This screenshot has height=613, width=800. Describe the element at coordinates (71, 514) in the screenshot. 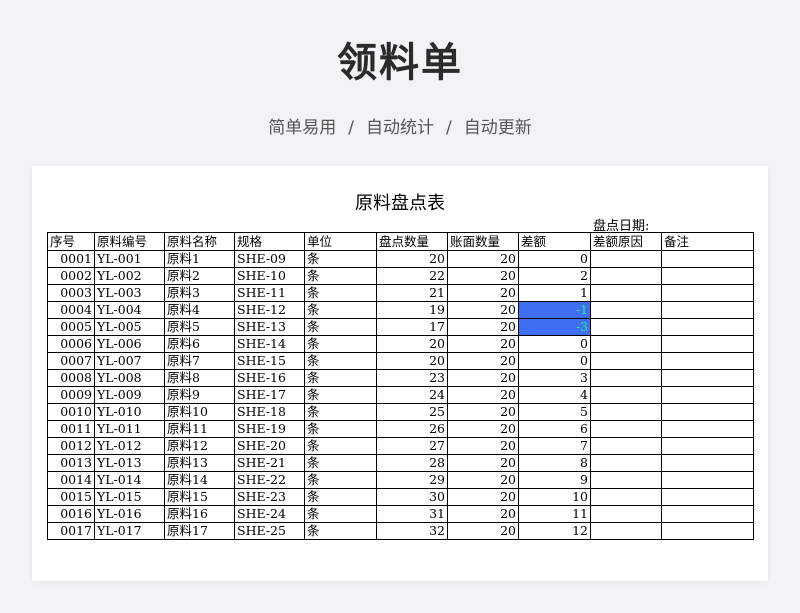

I see `cell-no: 0016` at that location.